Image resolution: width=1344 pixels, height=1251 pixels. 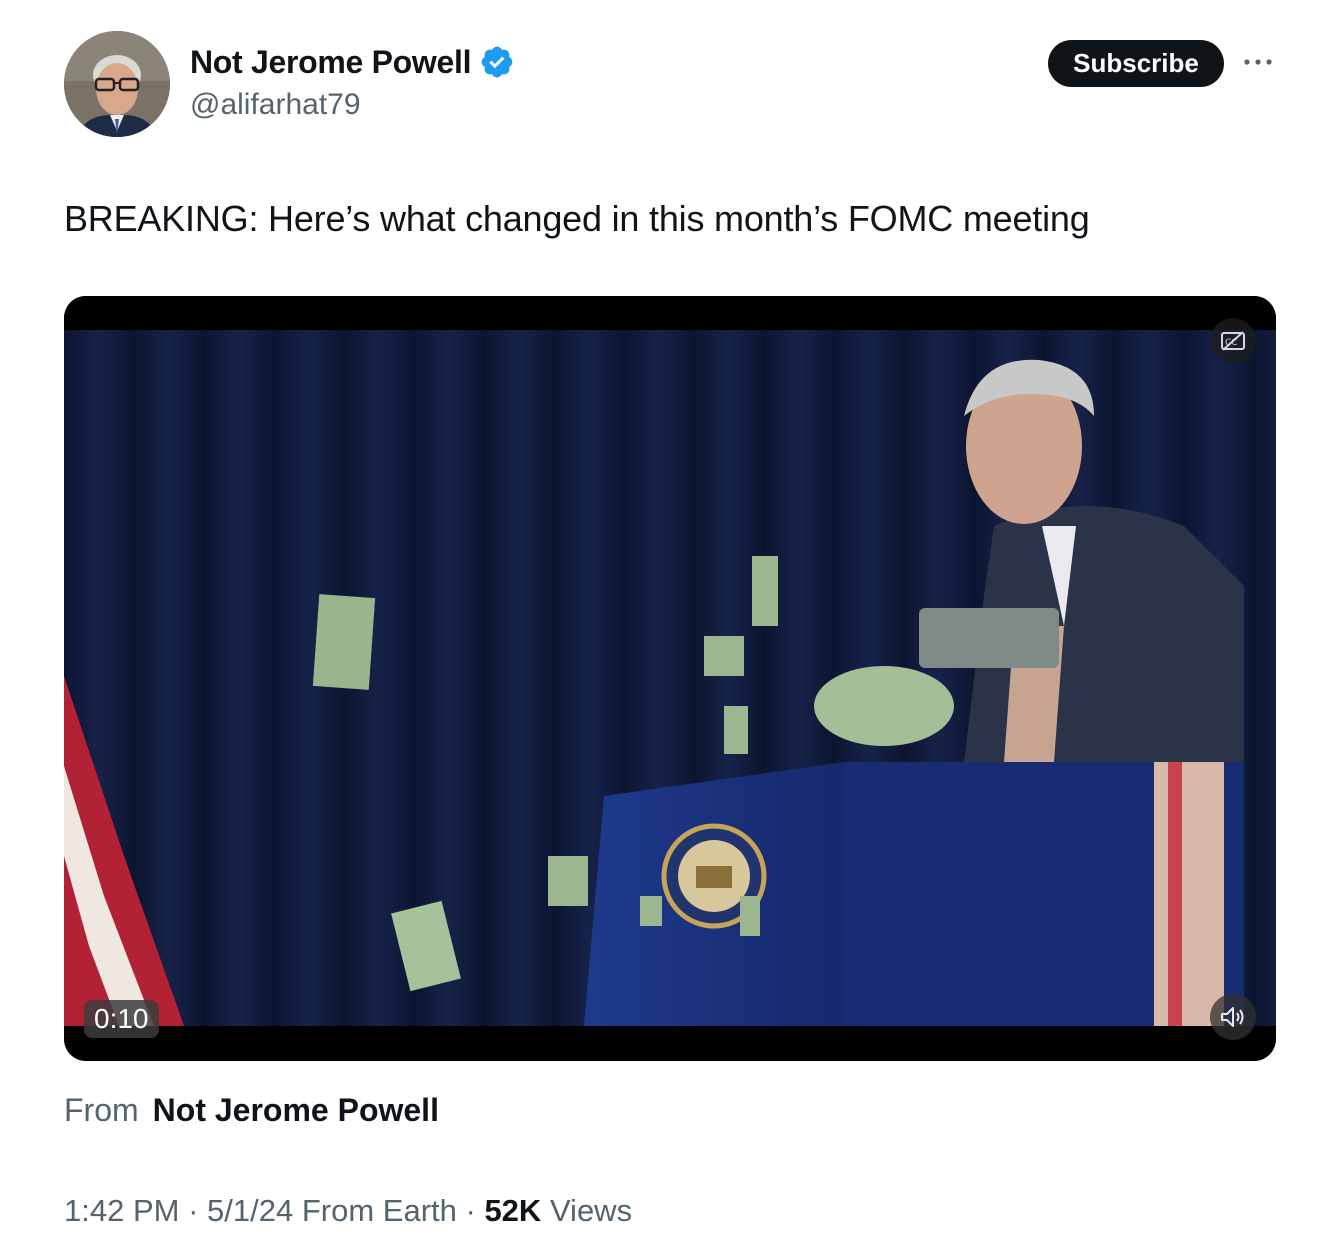 What do you see at coordinates (1136, 63) in the screenshot?
I see `subscribe-button: Subscribe` at bounding box center [1136, 63].